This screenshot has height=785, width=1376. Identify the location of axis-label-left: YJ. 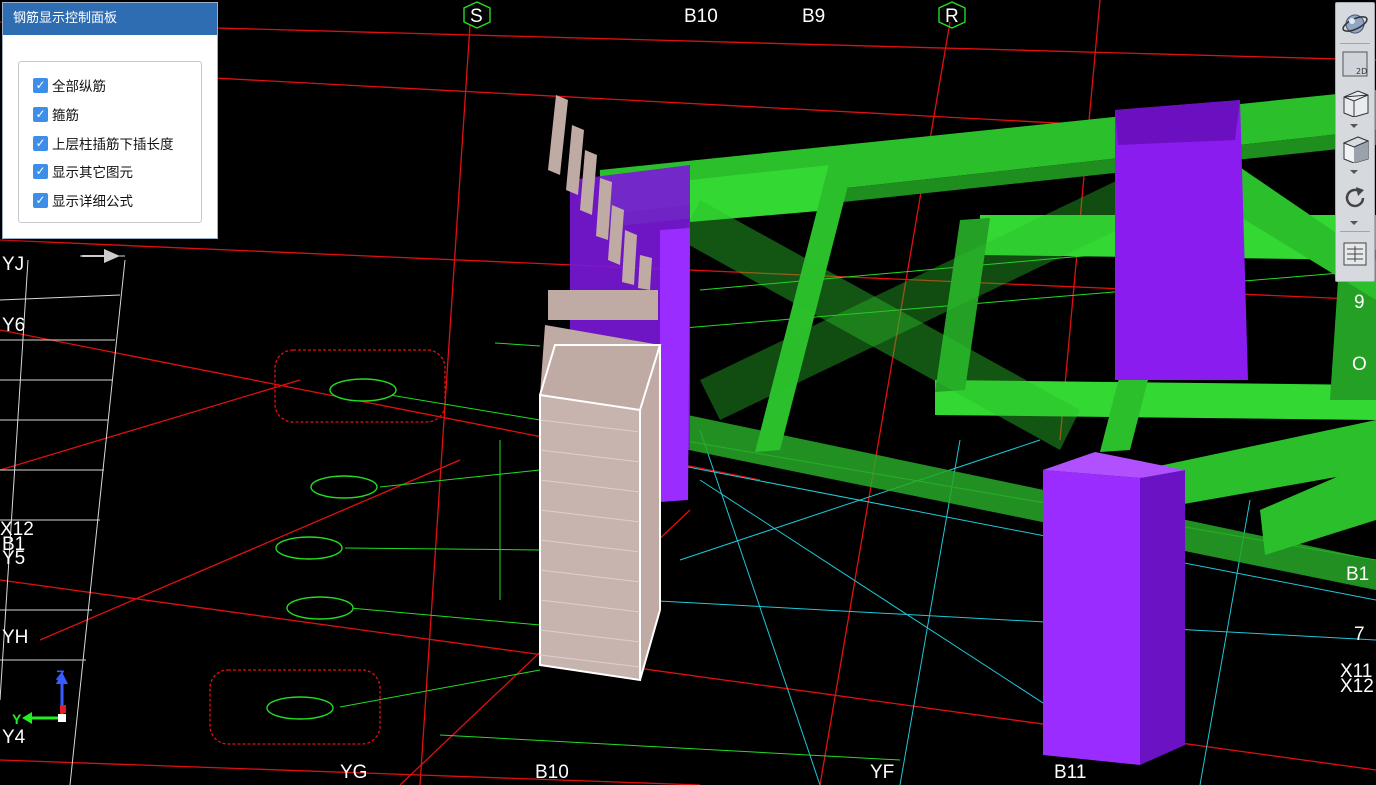
(13, 264).